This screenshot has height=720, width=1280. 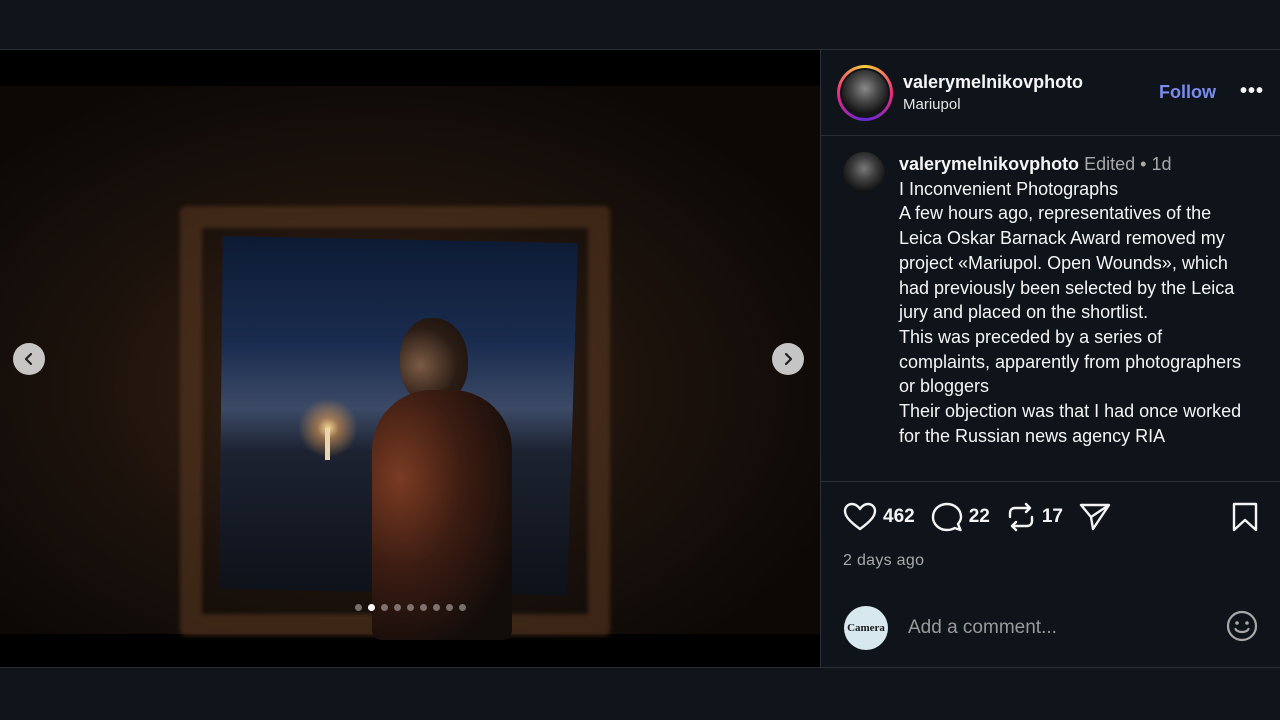 I want to click on caption-first-line: valerymelnikovphoto Edited • 1d, so click(x=1078, y=164).